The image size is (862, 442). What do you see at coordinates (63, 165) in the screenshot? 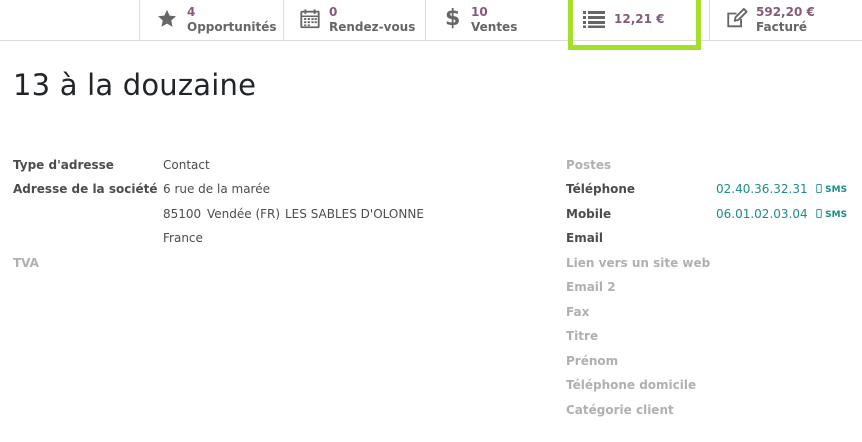
I see `address-type-label: Type d'adresse` at bounding box center [63, 165].